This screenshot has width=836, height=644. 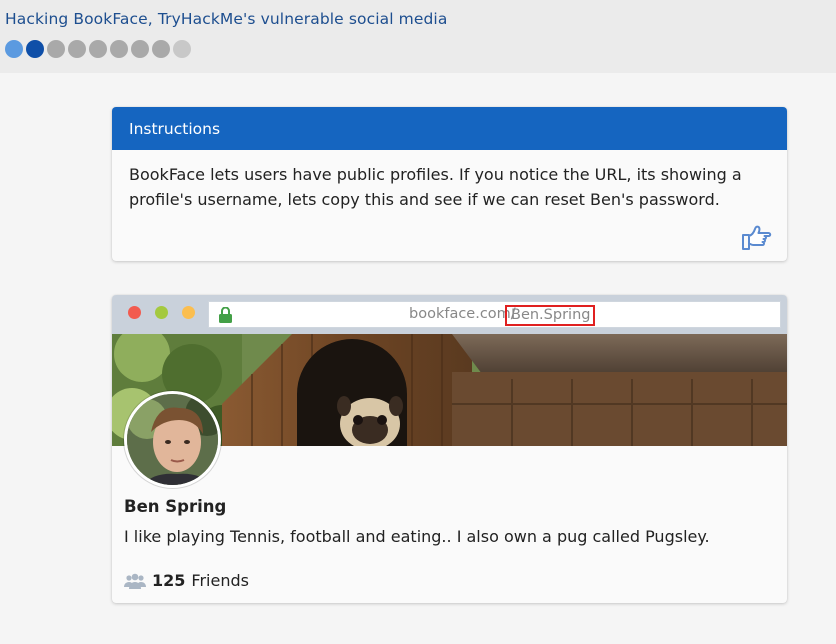 What do you see at coordinates (188, 312) in the screenshot?
I see `maximize-window-dot` at bounding box center [188, 312].